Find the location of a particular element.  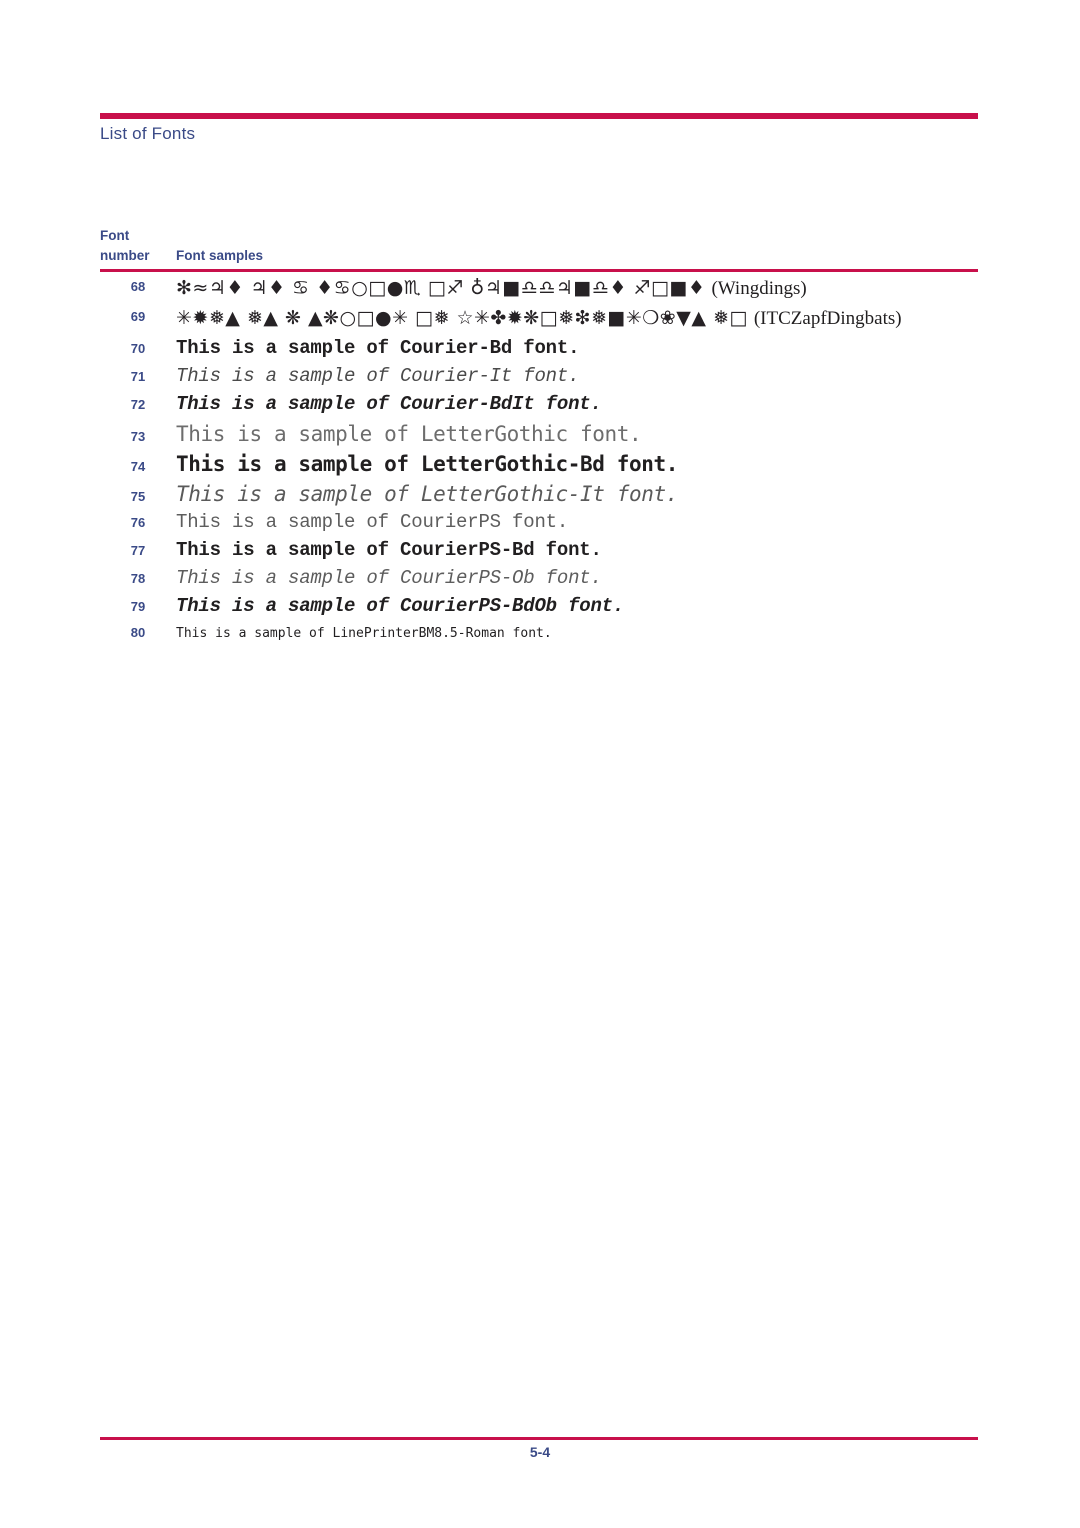

row-sample: This is a sample of CourierPS-BdOb font. is located at coordinates (400, 606).